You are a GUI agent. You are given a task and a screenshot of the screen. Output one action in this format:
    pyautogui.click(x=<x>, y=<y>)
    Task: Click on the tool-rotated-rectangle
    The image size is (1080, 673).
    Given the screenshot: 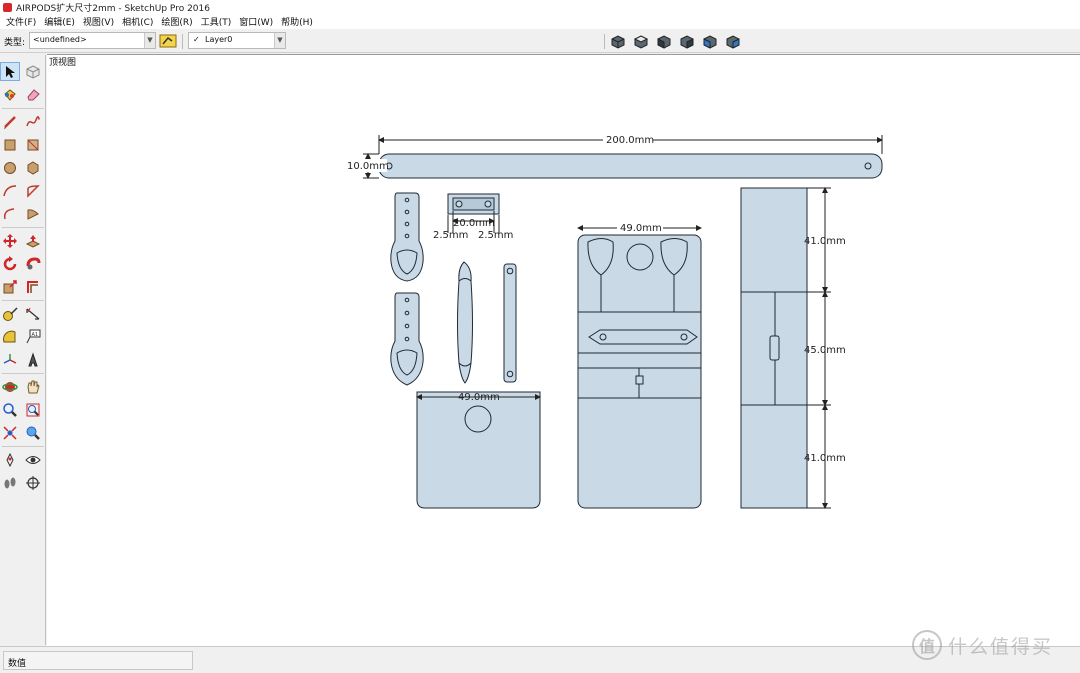 What is the action you would take?
    pyautogui.click(x=33, y=144)
    